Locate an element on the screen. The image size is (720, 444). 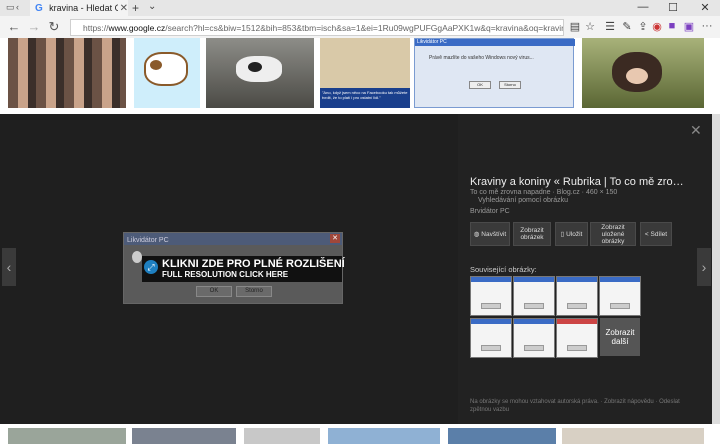
result-image-cows-field is located at coordinates (643, 73).